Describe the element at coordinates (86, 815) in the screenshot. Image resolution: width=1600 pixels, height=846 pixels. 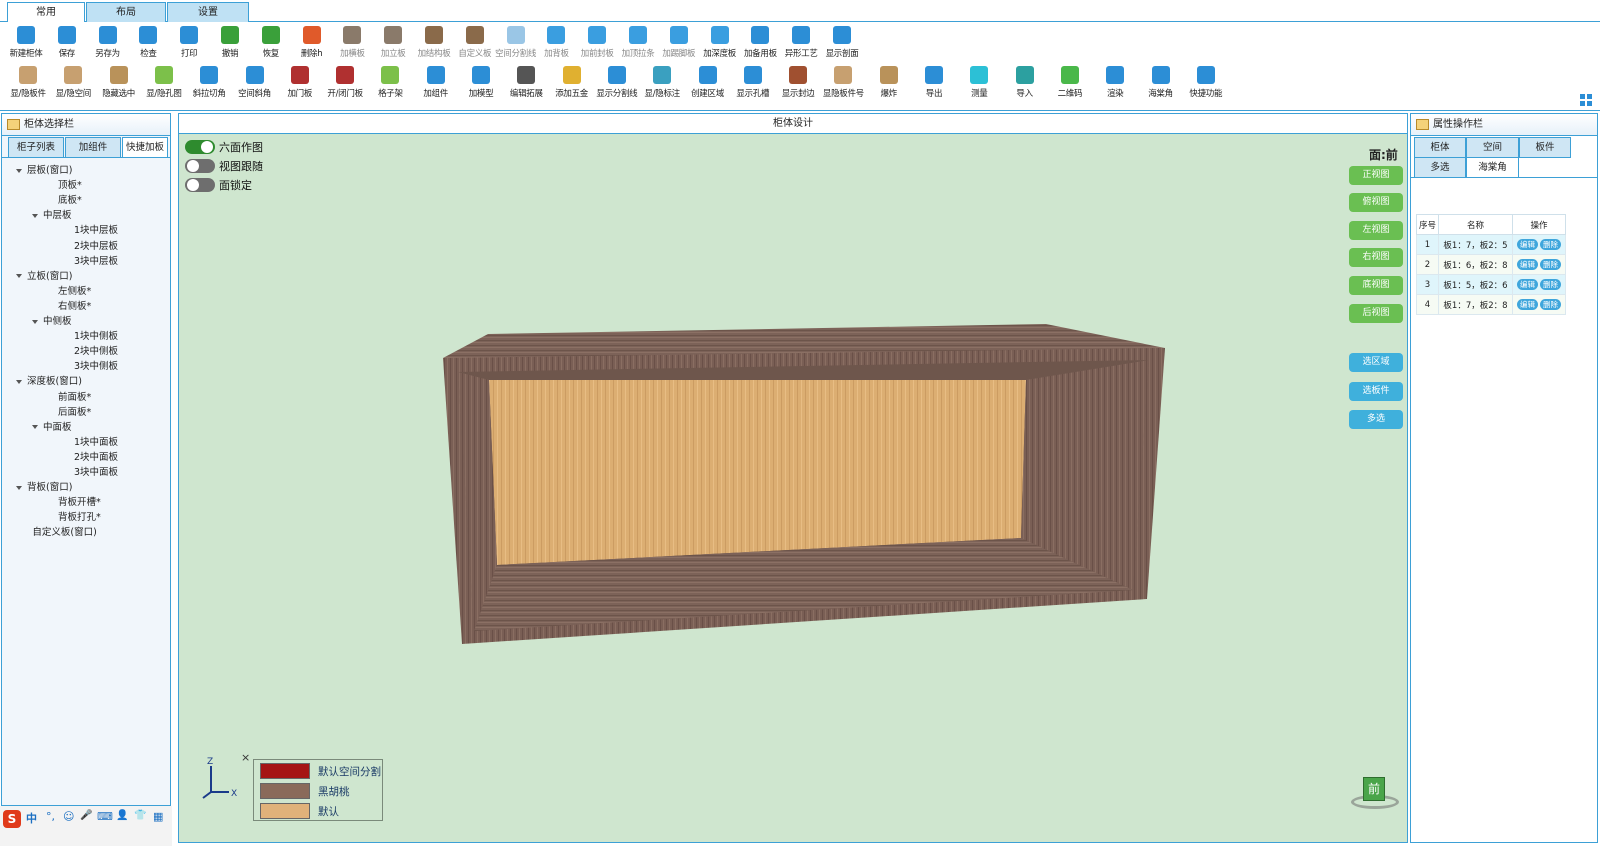
I see `ime-mic-icon: 🎤` at that location.